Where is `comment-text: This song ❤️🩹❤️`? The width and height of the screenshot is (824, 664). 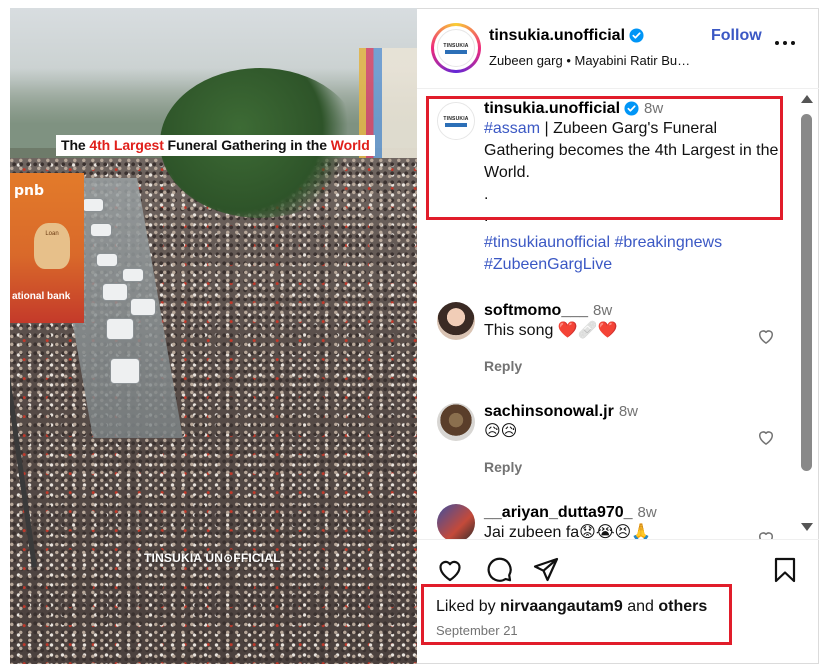 comment-text: This song ❤️🩹❤️ is located at coordinates (551, 330).